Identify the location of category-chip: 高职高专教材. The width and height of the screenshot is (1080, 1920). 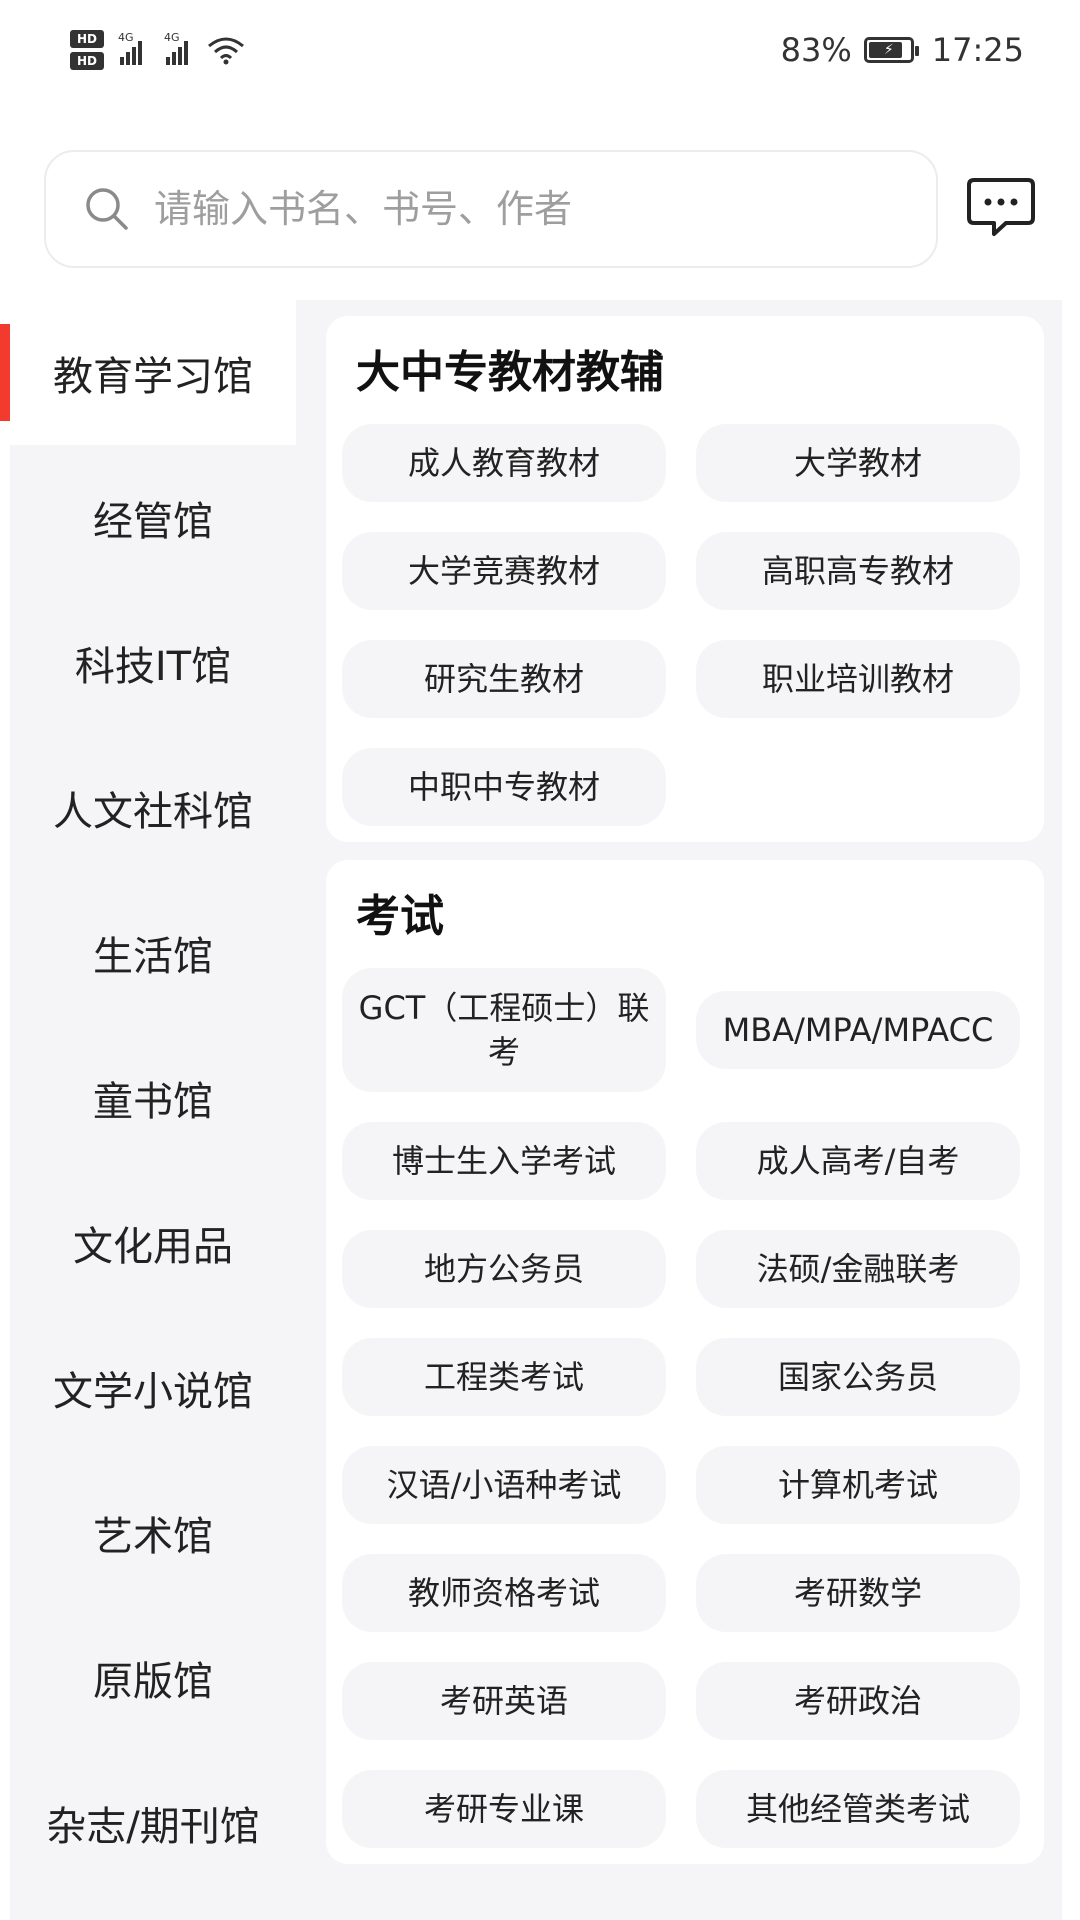
(858, 571).